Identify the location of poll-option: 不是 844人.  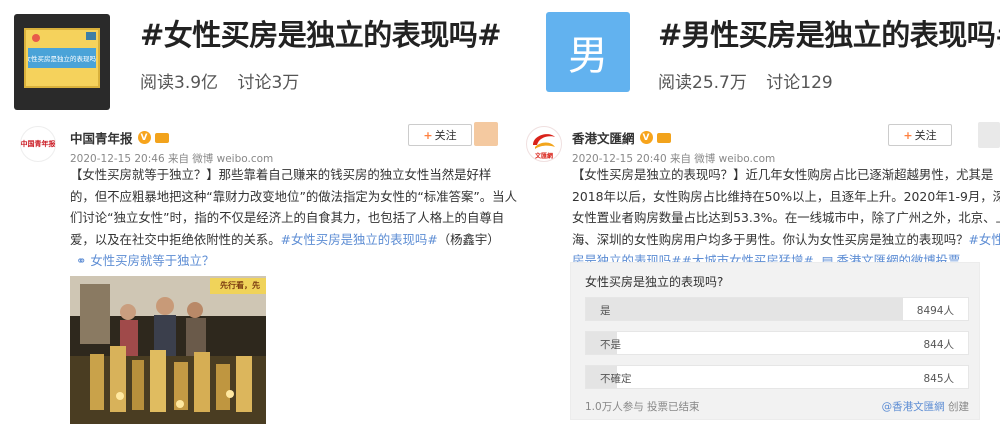
(777, 343).